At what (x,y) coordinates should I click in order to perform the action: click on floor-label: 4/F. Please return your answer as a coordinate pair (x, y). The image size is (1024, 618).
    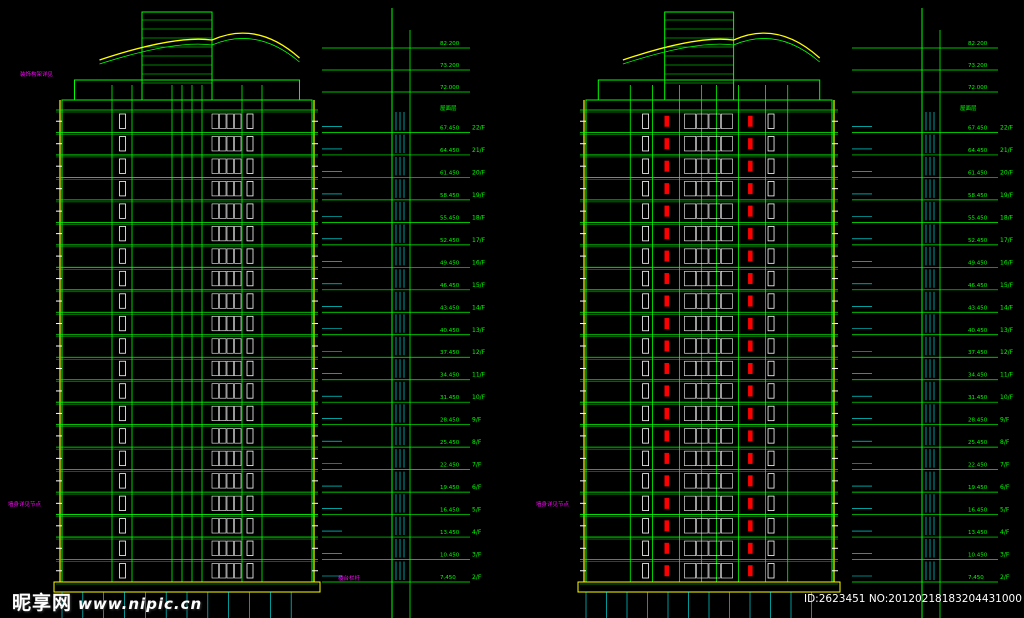
    Looking at the image, I should click on (1005, 532).